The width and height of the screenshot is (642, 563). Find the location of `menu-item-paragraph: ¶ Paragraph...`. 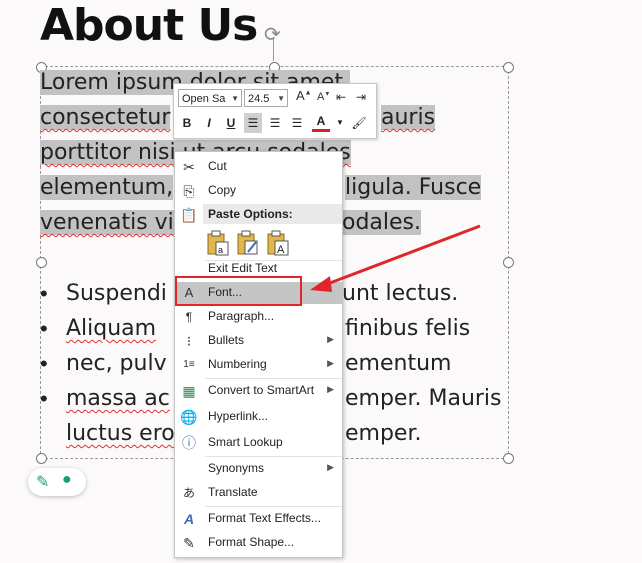

menu-item-paragraph: ¶ Paragraph... is located at coordinates (258, 317).